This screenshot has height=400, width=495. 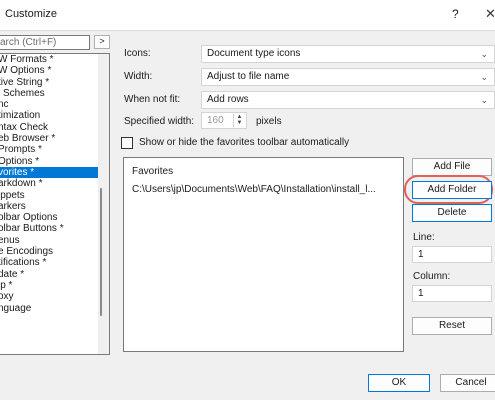 What do you see at coordinates (452, 213) in the screenshot?
I see `delete-button: Delete` at bounding box center [452, 213].